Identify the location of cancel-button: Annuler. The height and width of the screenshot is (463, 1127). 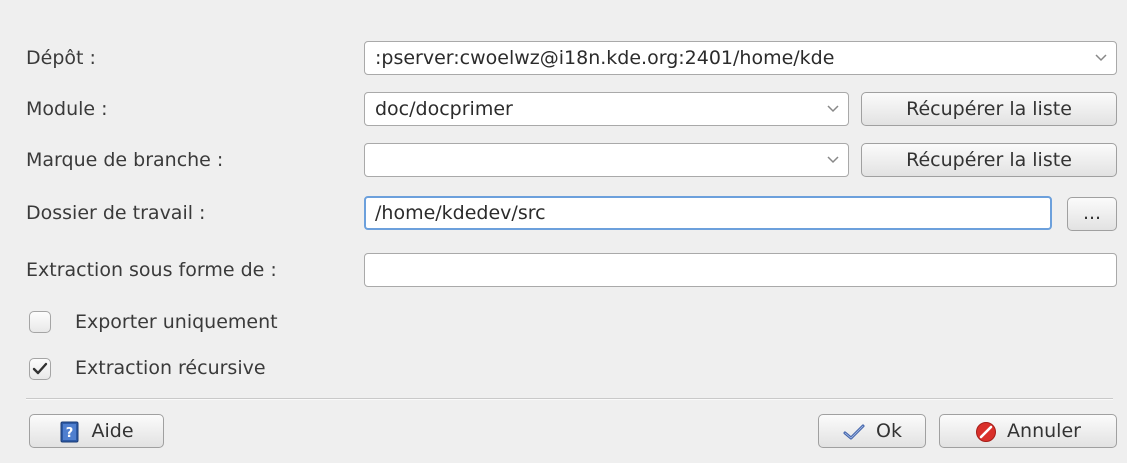
(1028, 431).